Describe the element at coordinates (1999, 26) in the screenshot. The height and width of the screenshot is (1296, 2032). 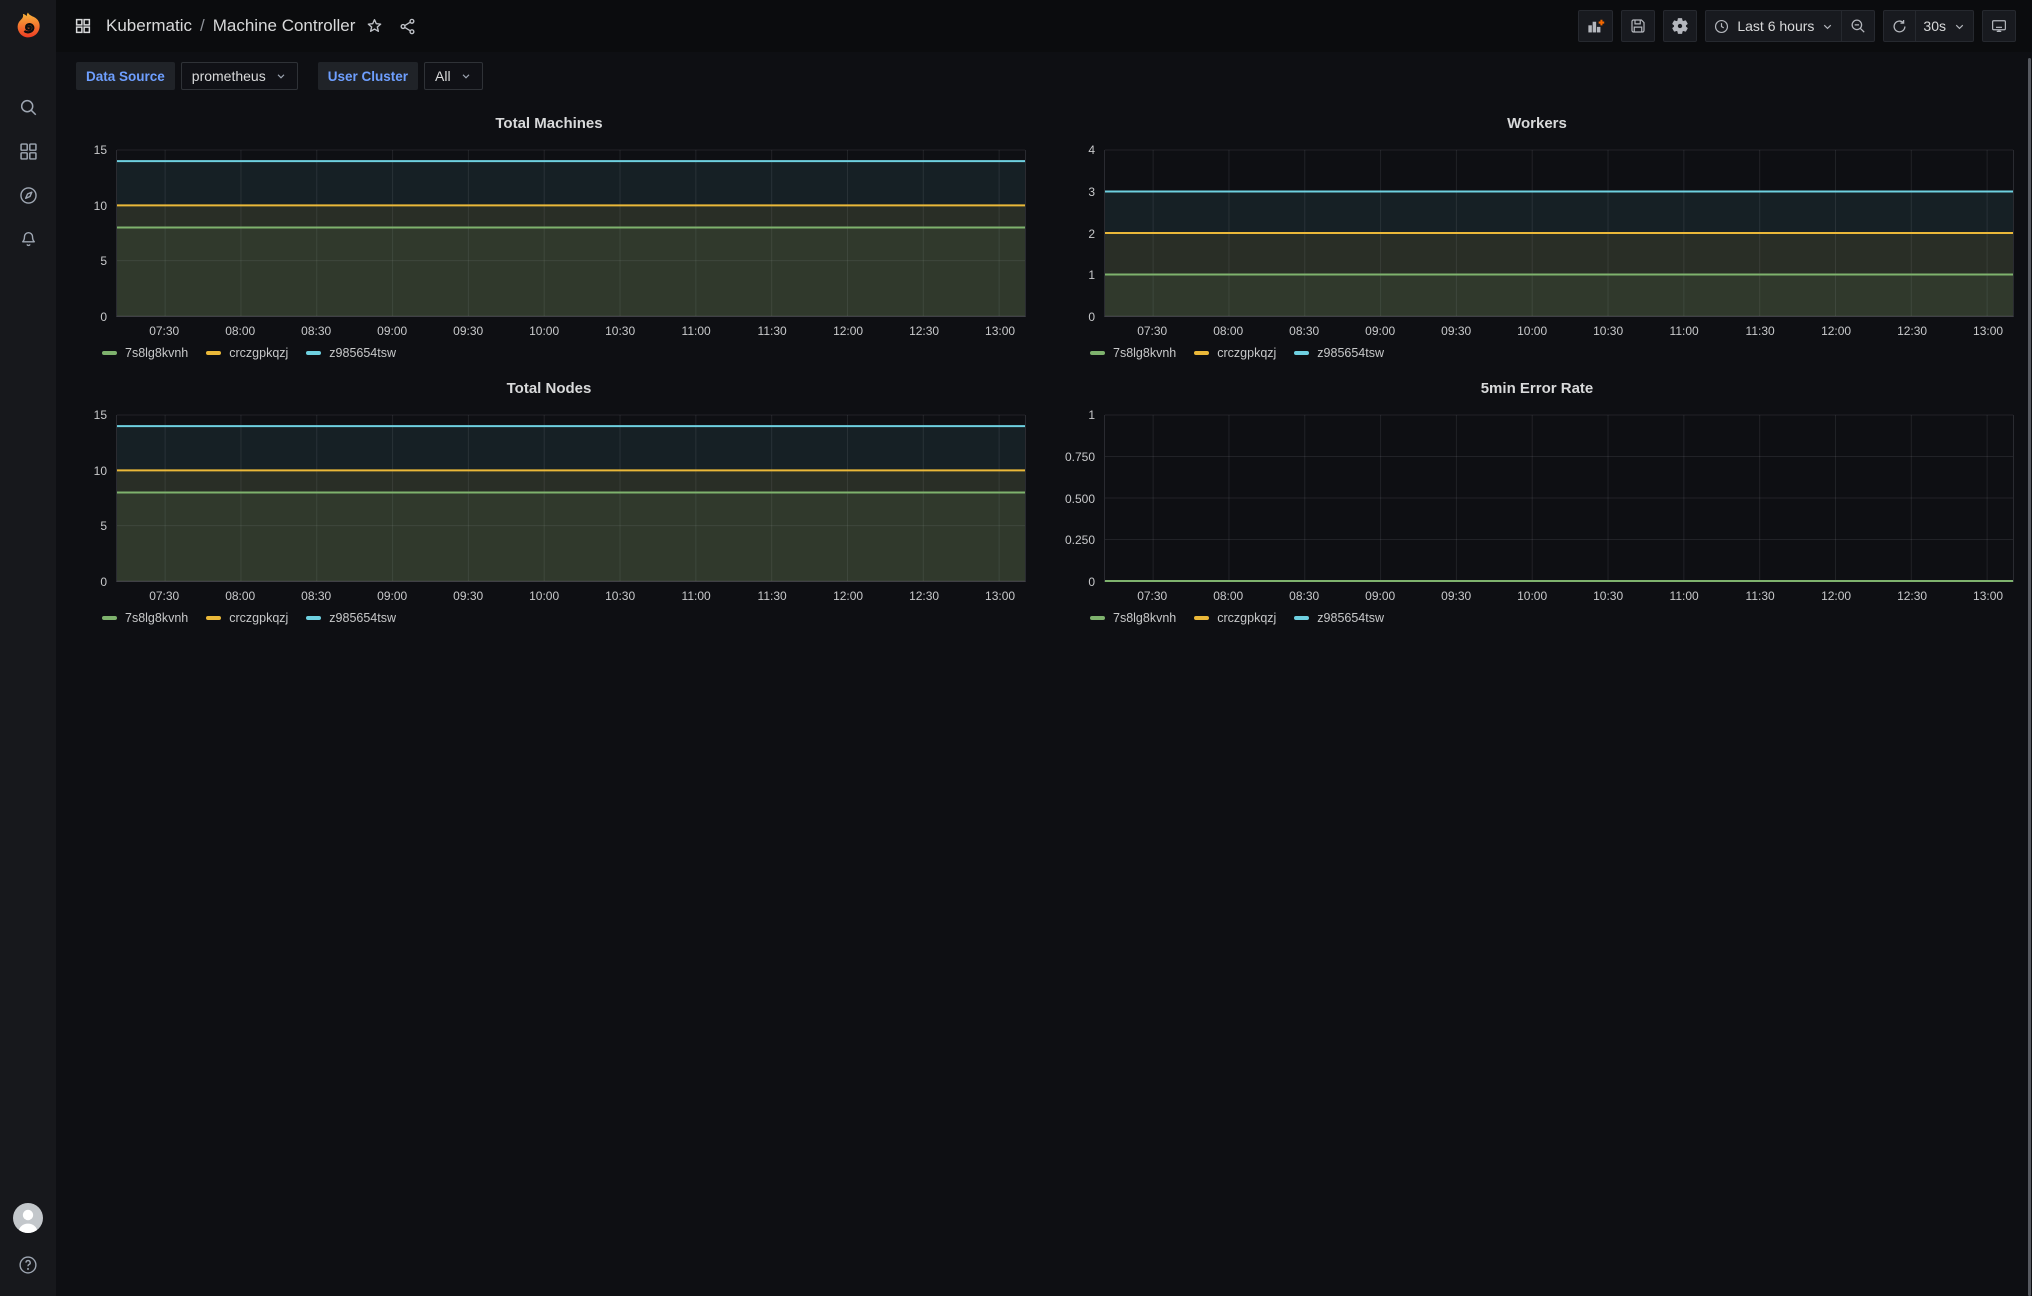
I see `kiosk-mode-button` at that location.